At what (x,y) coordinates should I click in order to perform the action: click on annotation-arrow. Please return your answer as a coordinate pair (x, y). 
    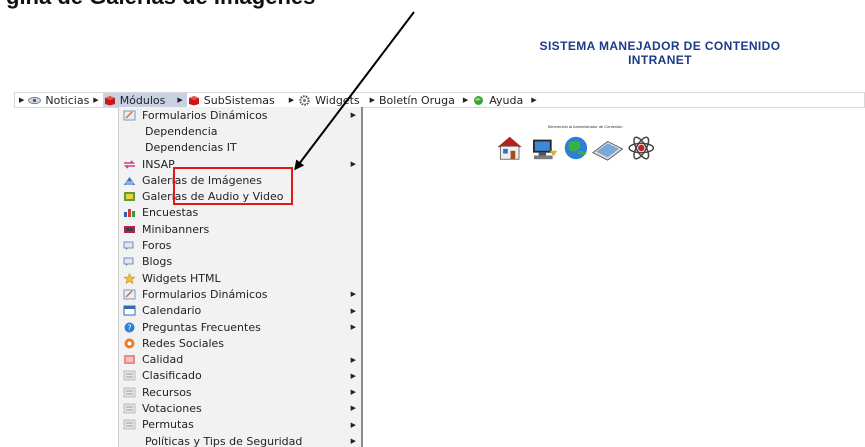
    Looking at the image, I should click on (354, 91).